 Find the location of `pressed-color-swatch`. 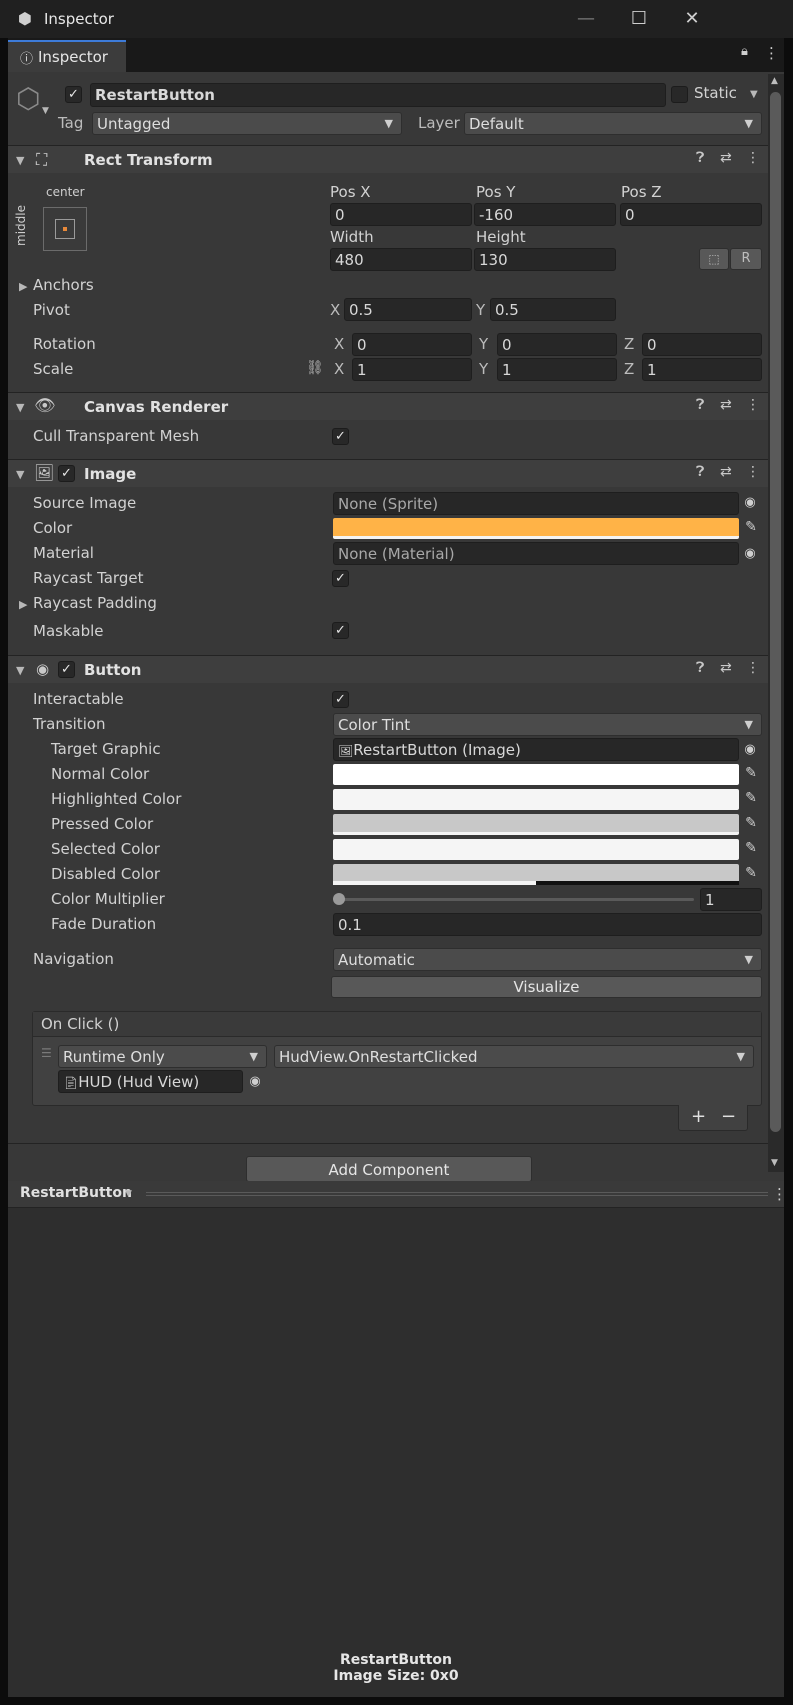

pressed-color-swatch is located at coordinates (536, 824).